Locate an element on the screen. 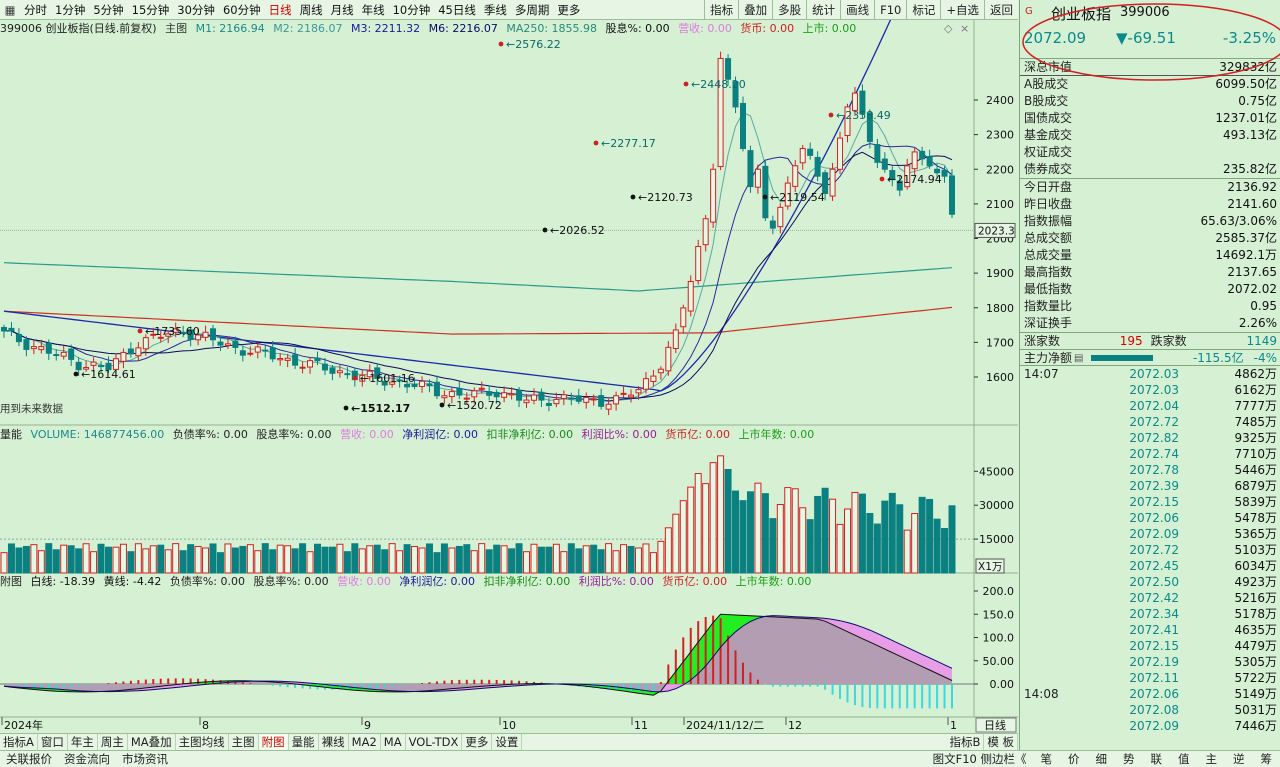 The height and width of the screenshot is (767, 1280). period-tab-9: 年线 is located at coordinates (373, 10).